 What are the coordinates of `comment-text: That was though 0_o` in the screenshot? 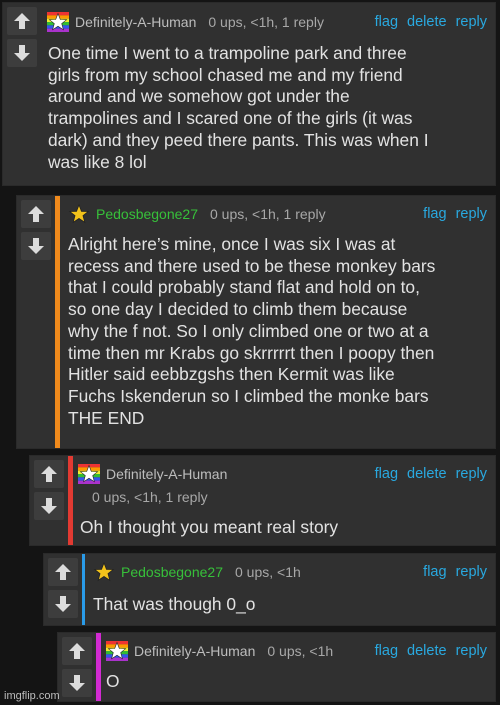 It's located at (174, 604).